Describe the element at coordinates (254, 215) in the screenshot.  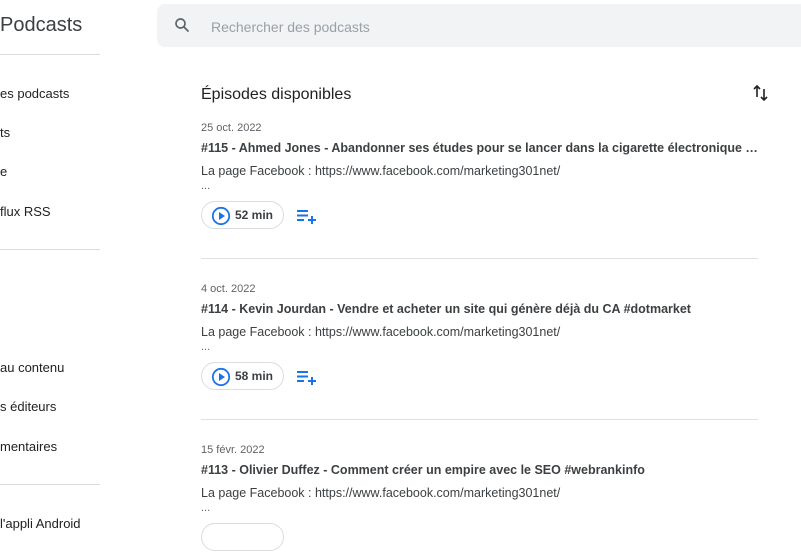
I see `episode-duration: 52 min` at that location.